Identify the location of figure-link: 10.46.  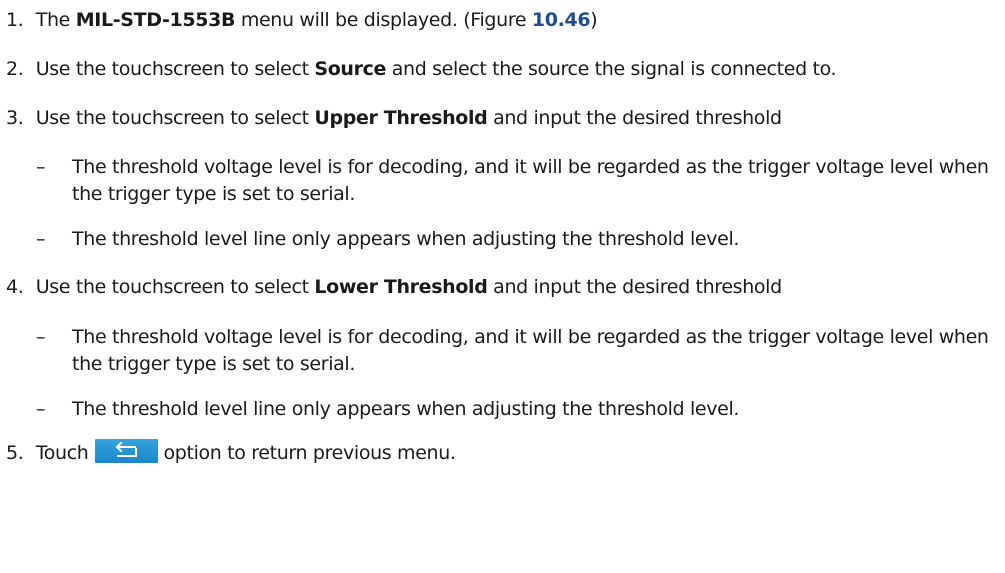
(561, 20).